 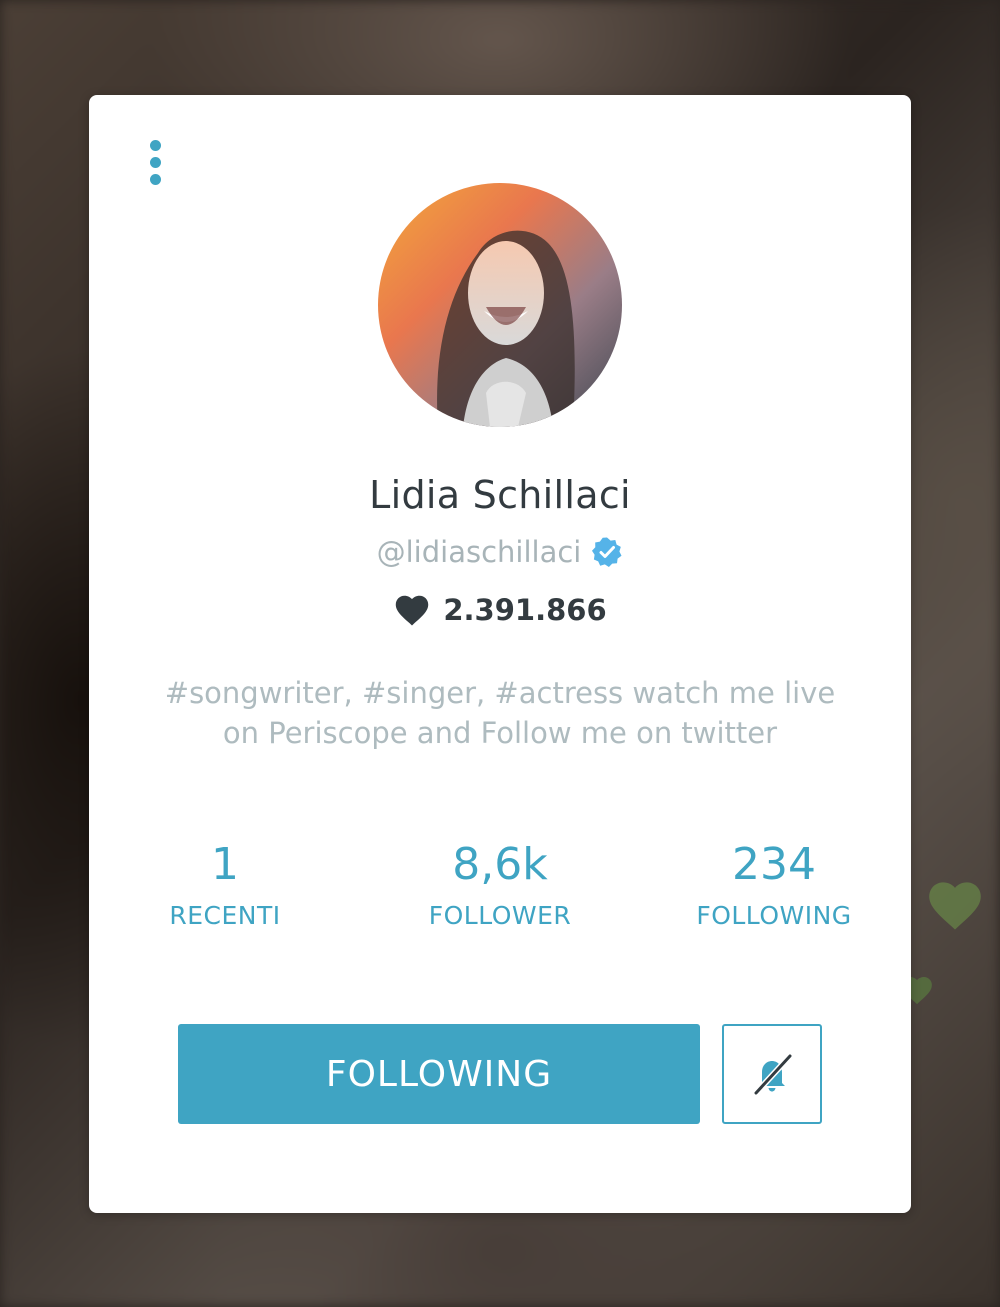 I want to click on more-options-menu, so click(x=155, y=162).